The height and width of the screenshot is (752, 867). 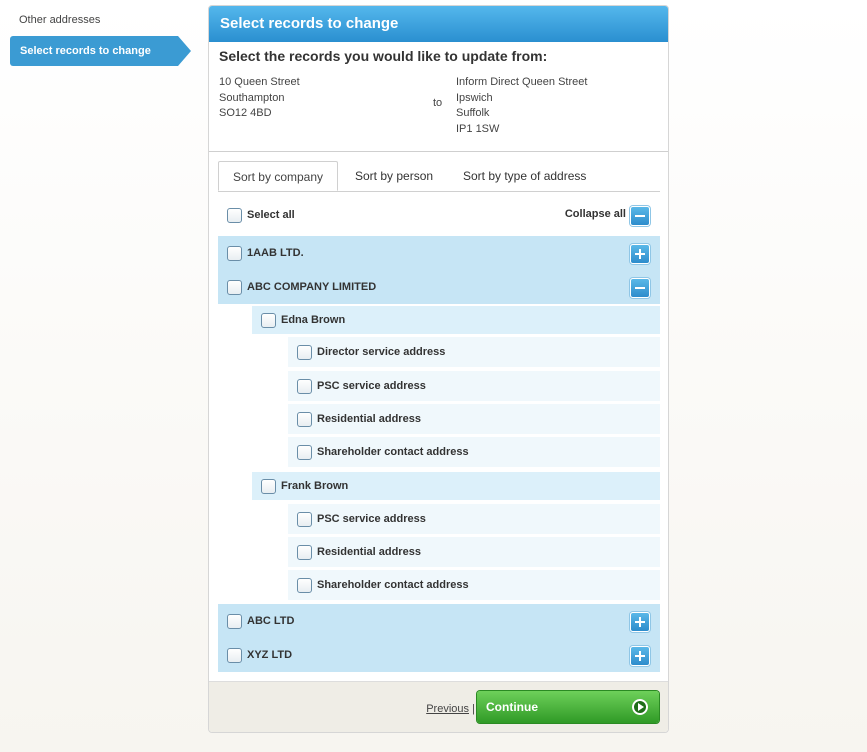 What do you see at coordinates (473, 113) in the screenshot?
I see `to-address-line: Suffolk` at bounding box center [473, 113].